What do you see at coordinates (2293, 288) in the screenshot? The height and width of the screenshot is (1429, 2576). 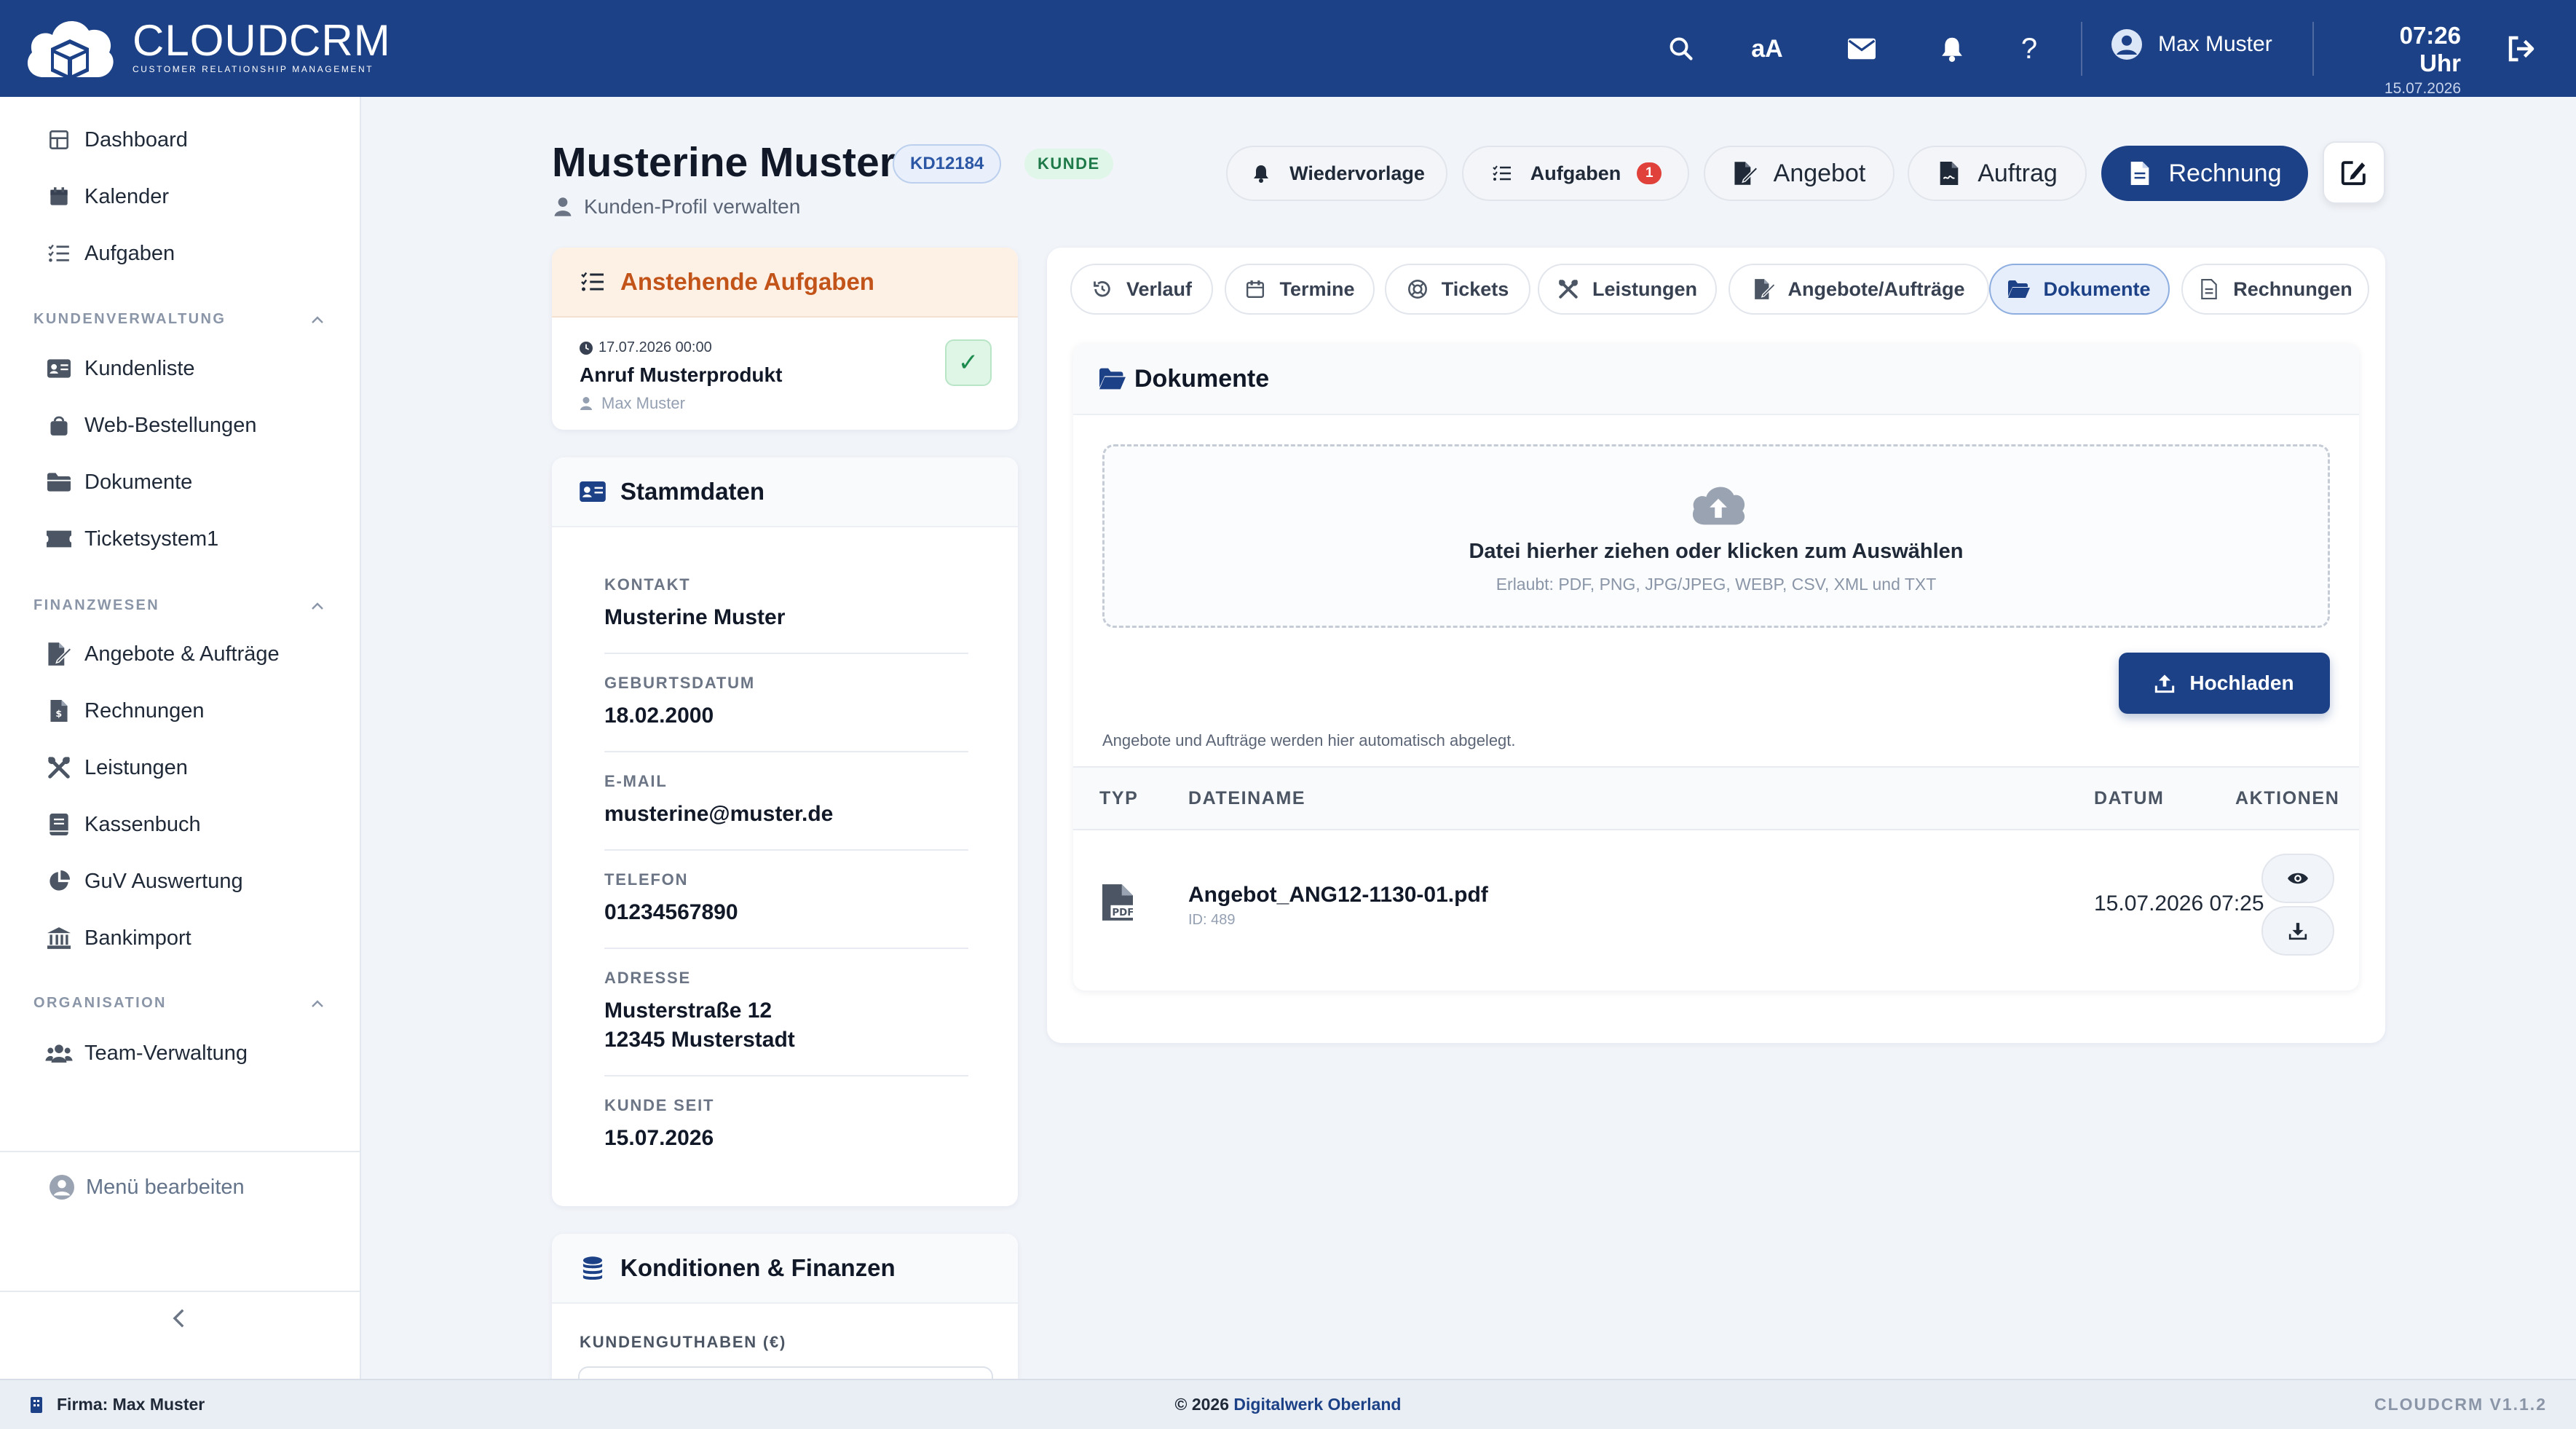 I see `tab-label: Rechnungen` at bounding box center [2293, 288].